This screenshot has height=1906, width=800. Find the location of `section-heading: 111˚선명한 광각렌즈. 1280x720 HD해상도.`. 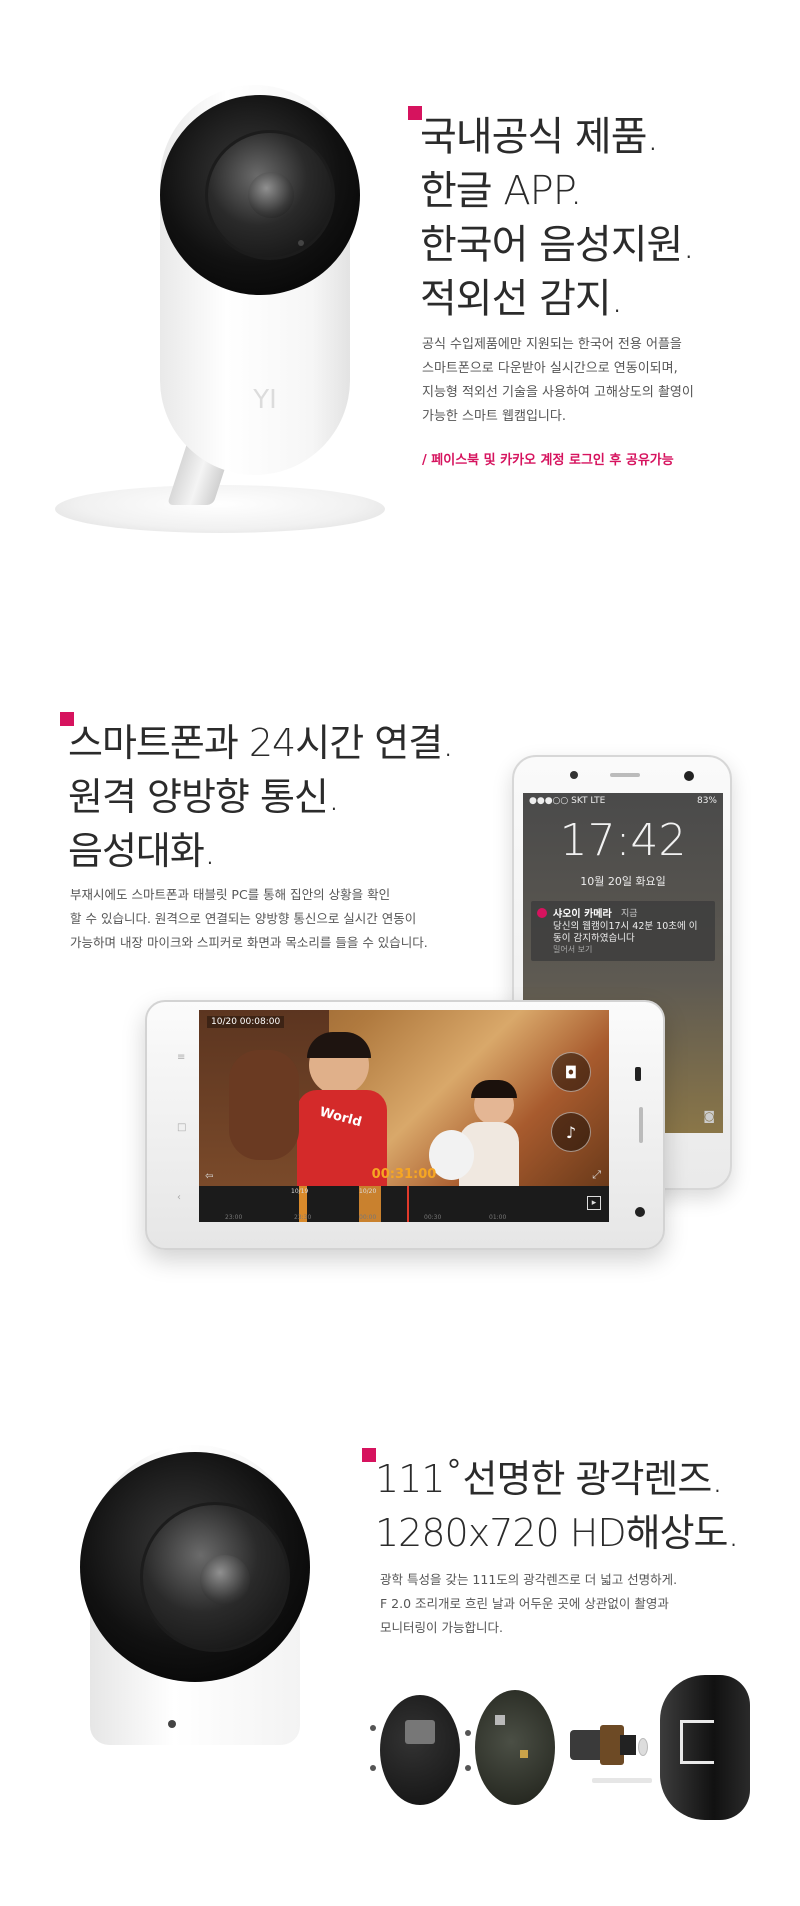

section-heading: 111˚선명한 광각렌즈. 1280x720 HD해상도. is located at coordinates (557, 1506).